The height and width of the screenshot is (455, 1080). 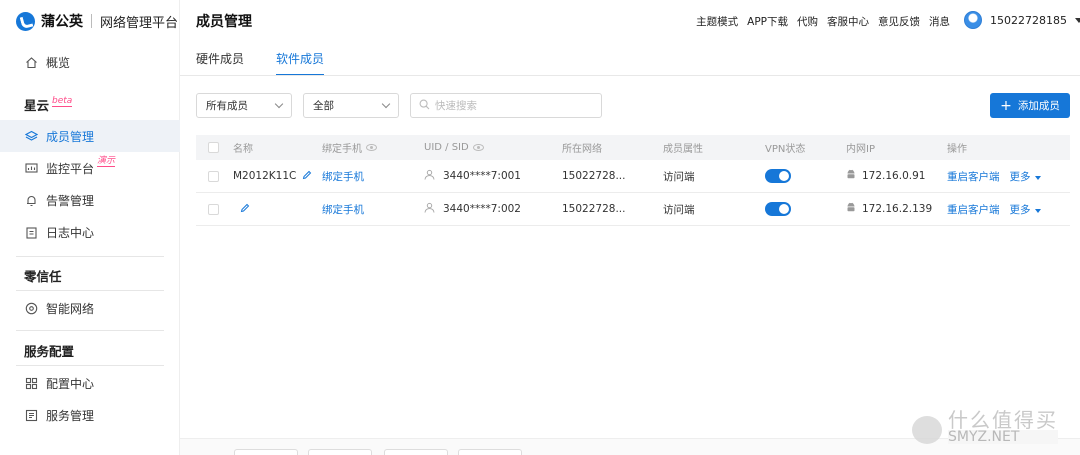 What do you see at coordinates (260, 60) in the screenshot?
I see `member-tabs: 硬件成员 软件成员` at bounding box center [260, 60].